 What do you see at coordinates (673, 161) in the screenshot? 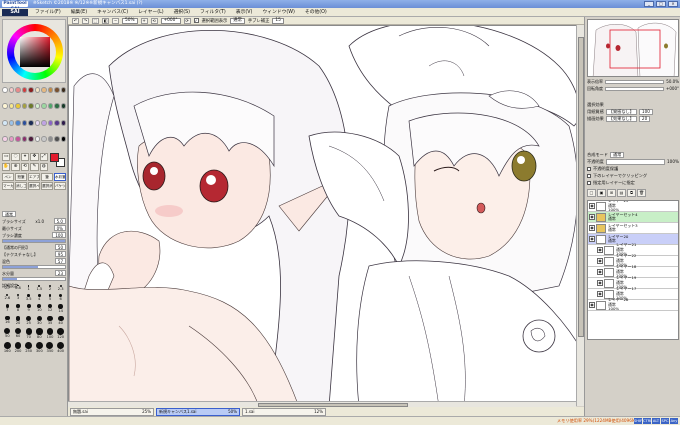
I see `layer-opacity-value: 100%` at bounding box center [673, 161].